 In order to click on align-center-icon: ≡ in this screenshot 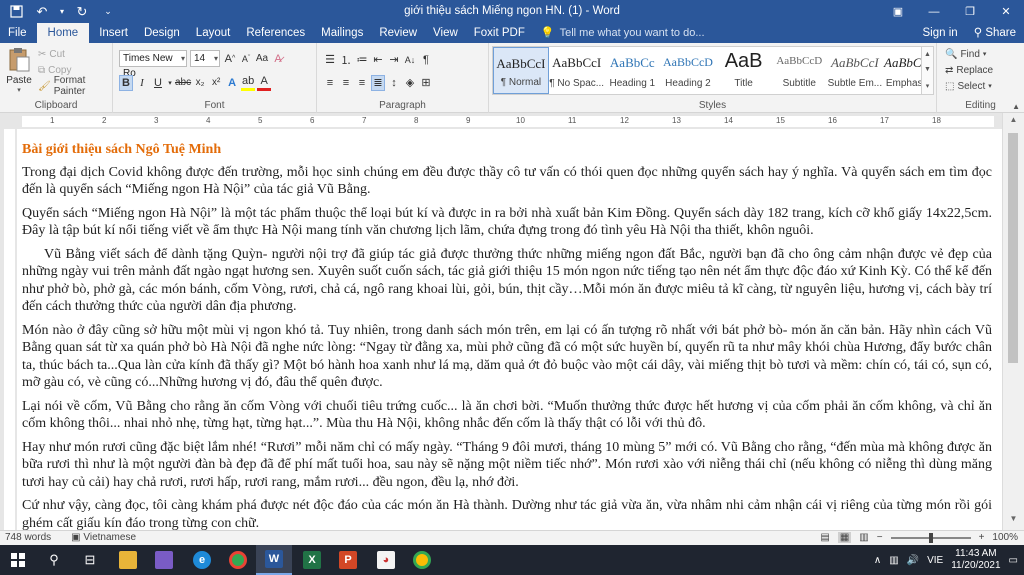, I will do `click(346, 83)`.